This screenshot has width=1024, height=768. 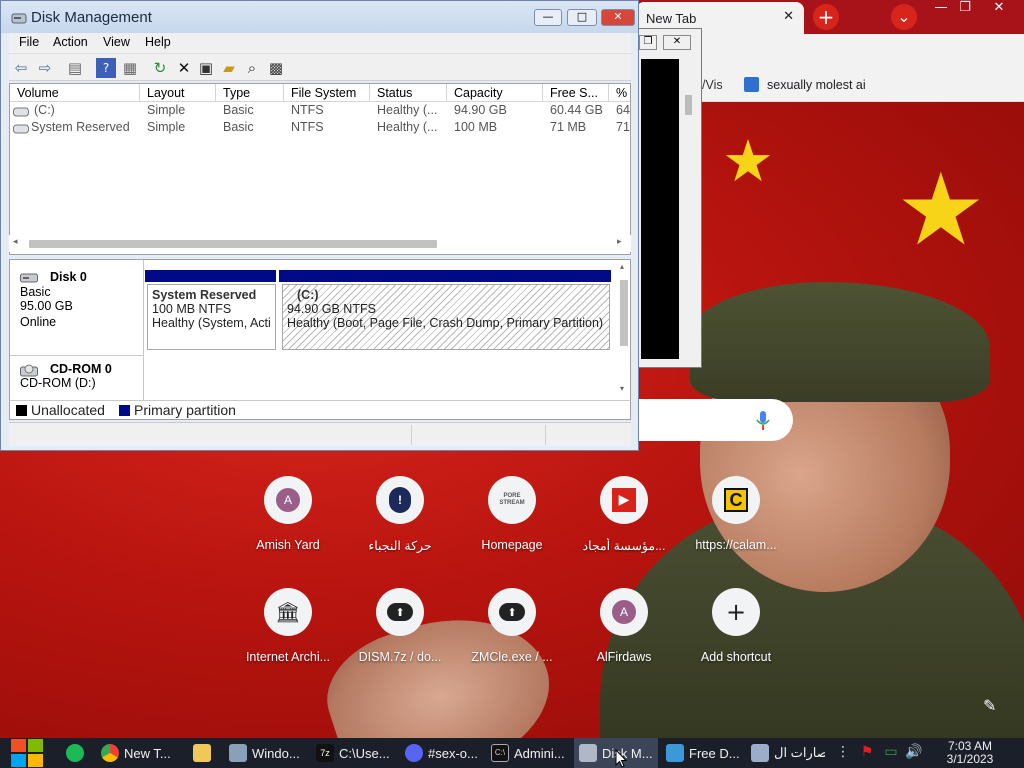 I want to click on menu-view: View, so click(x=116, y=42).